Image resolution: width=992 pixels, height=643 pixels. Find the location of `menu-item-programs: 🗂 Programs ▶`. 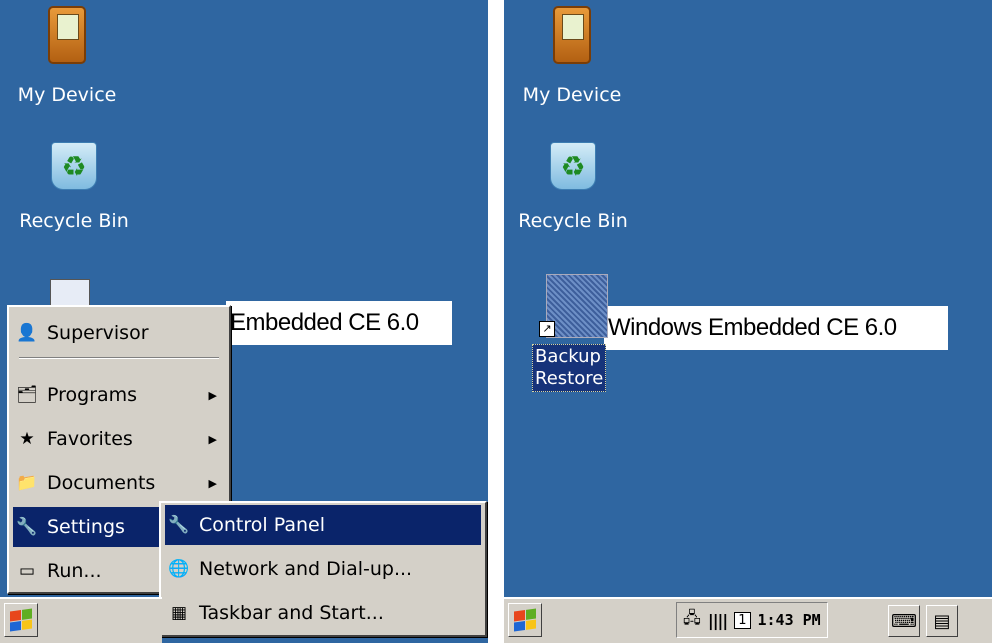

menu-item-programs: 🗂 Programs ▶ is located at coordinates (119, 395).